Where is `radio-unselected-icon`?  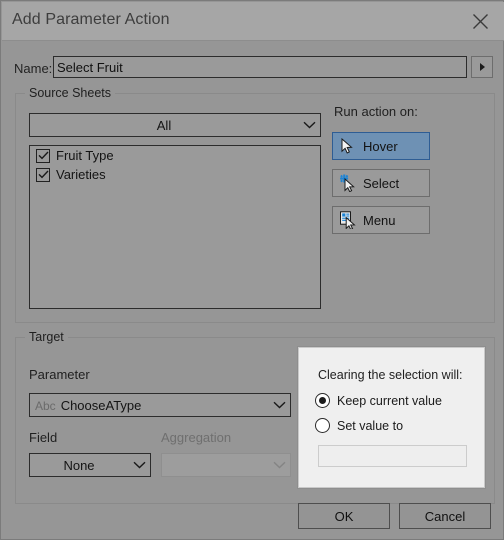
radio-unselected-icon is located at coordinates (322, 425).